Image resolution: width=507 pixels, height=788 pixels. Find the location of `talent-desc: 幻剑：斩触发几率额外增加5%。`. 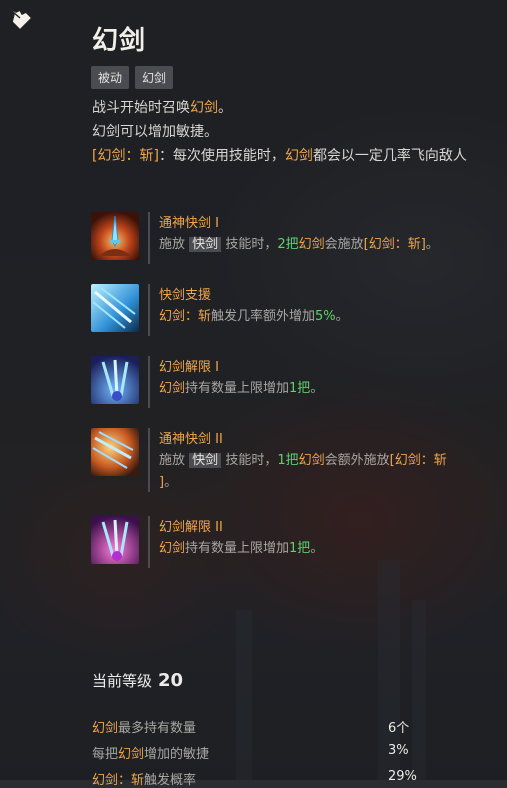

talent-desc: 幻剑：斩触发几率额外增加5%。 is located at coordinates (254, 316).